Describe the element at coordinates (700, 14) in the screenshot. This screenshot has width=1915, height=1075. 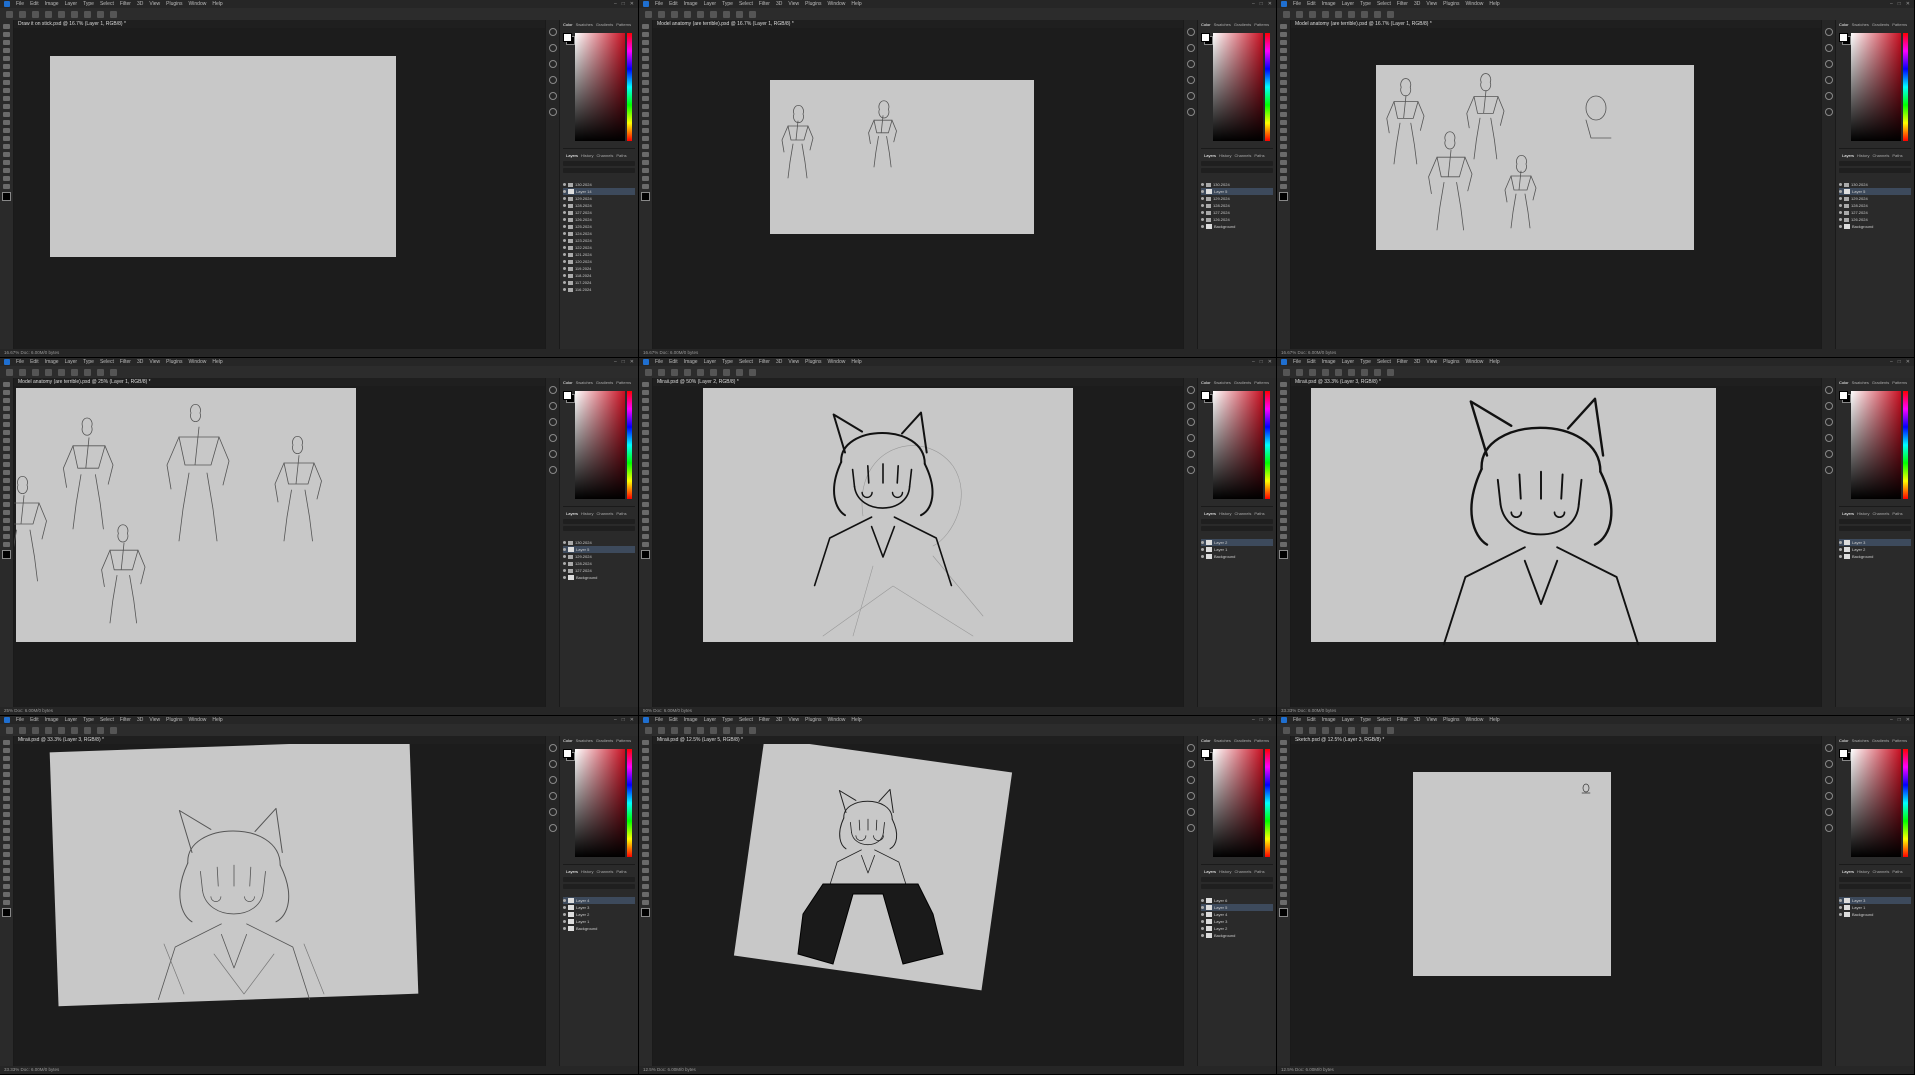
I see `opacity-control-icon` at that location.